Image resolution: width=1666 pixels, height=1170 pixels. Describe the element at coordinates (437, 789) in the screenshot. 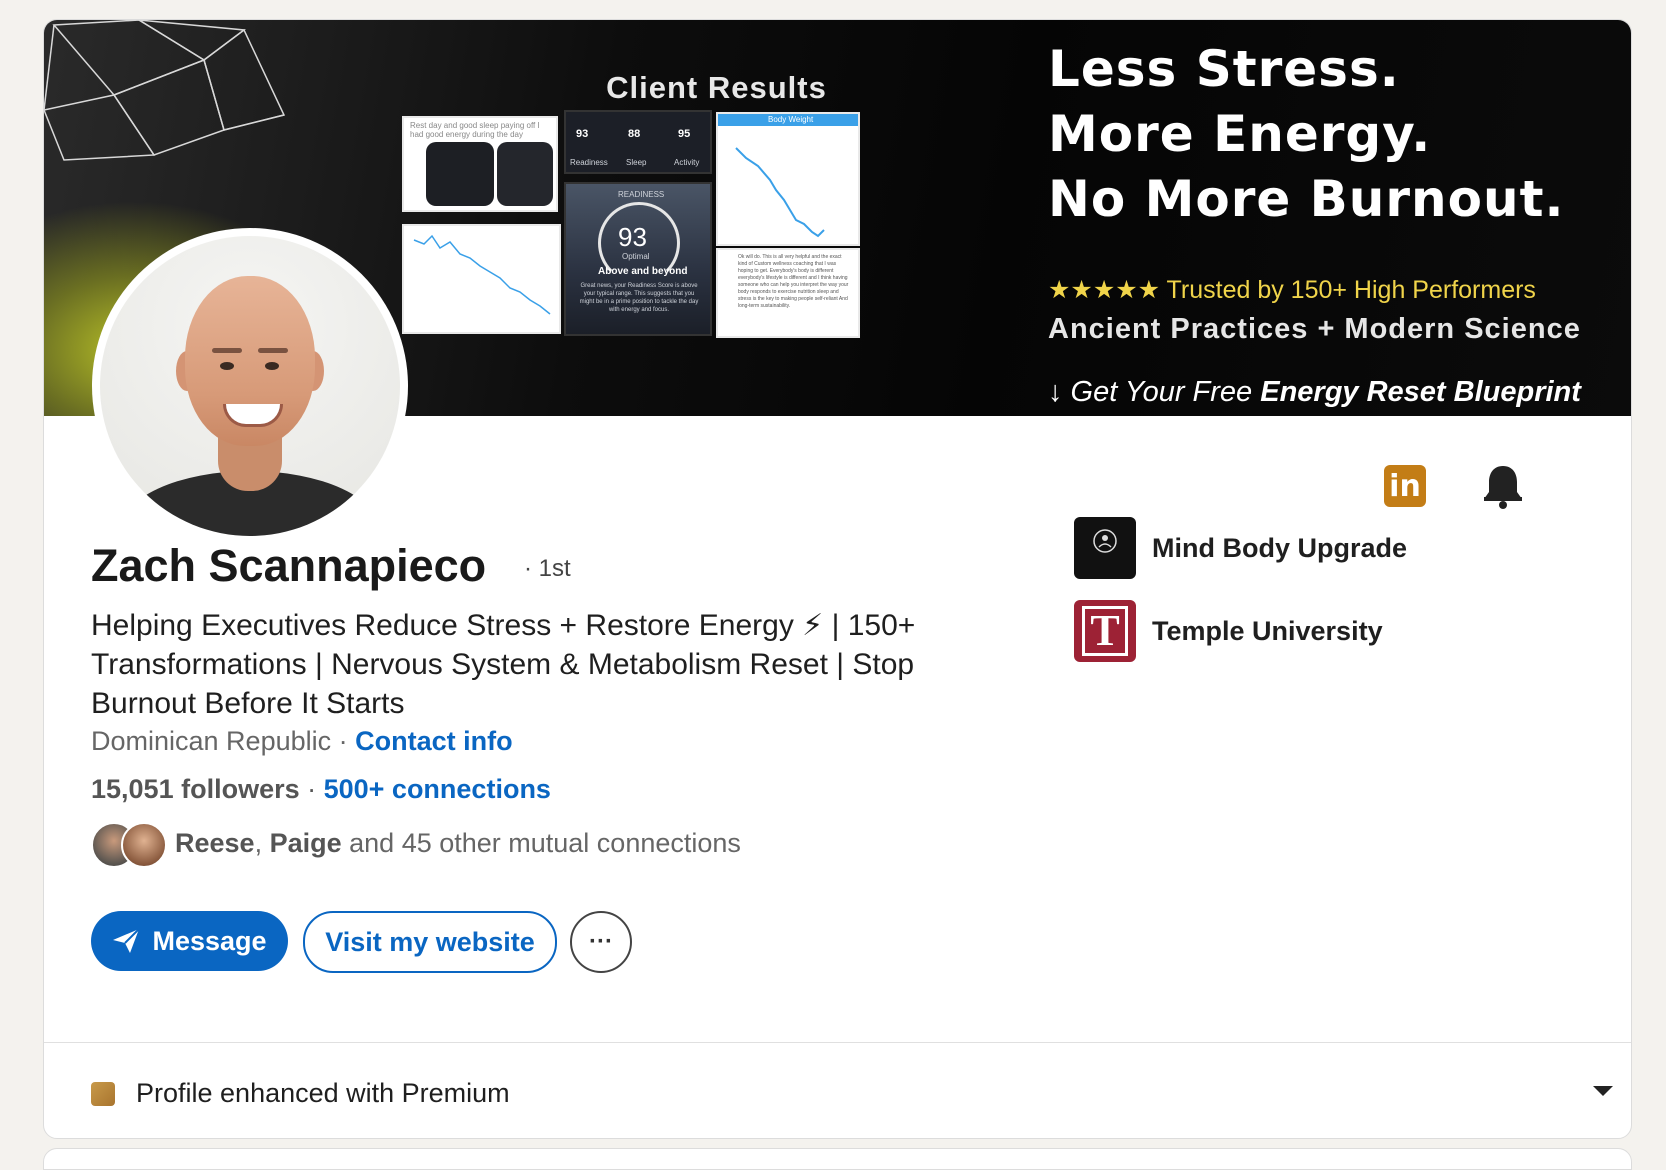

I see `connections-link: 500+ connections` at that location.